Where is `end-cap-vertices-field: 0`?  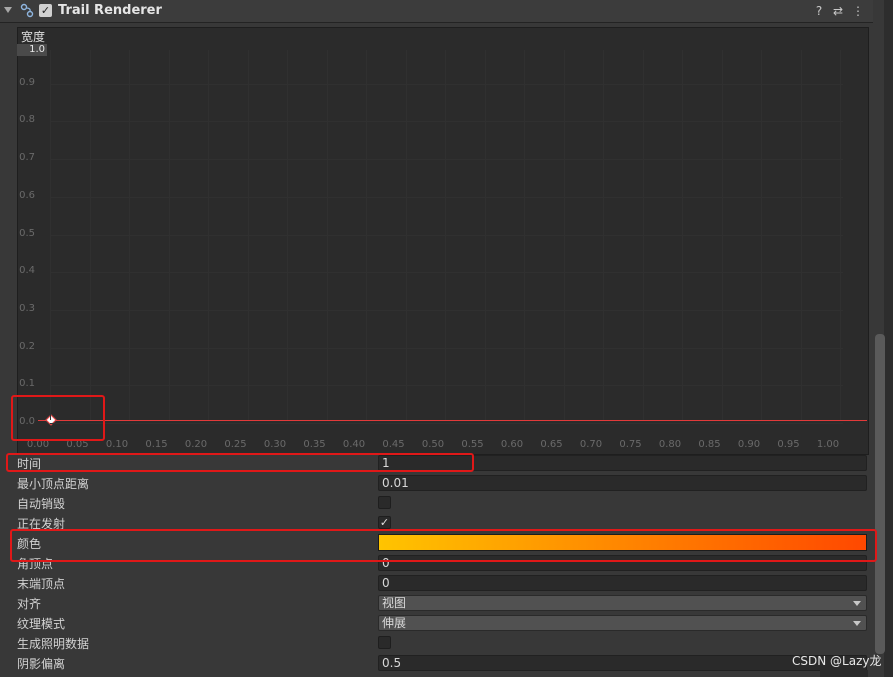 end-cap-vertices-field: 0 is located at coordinates (622, 583).